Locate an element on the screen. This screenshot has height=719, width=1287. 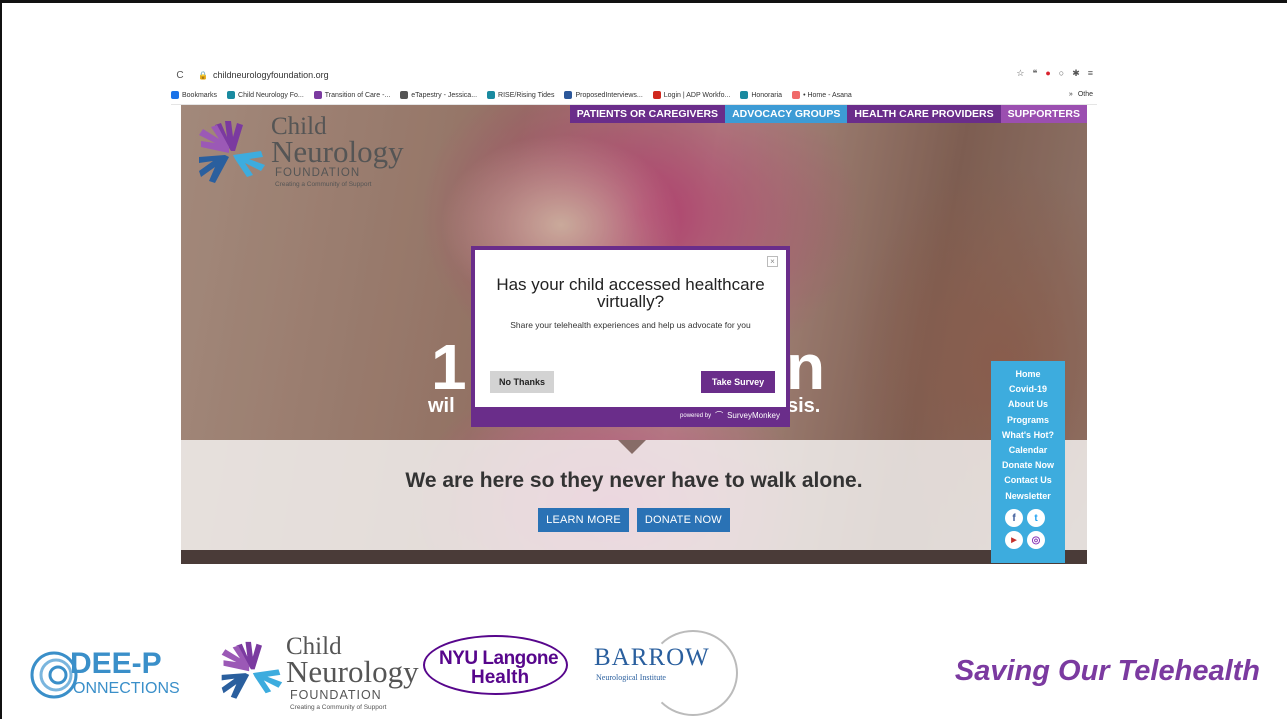
social-icons: f t ▶ ◎ is located at coordinates (1029, 529).